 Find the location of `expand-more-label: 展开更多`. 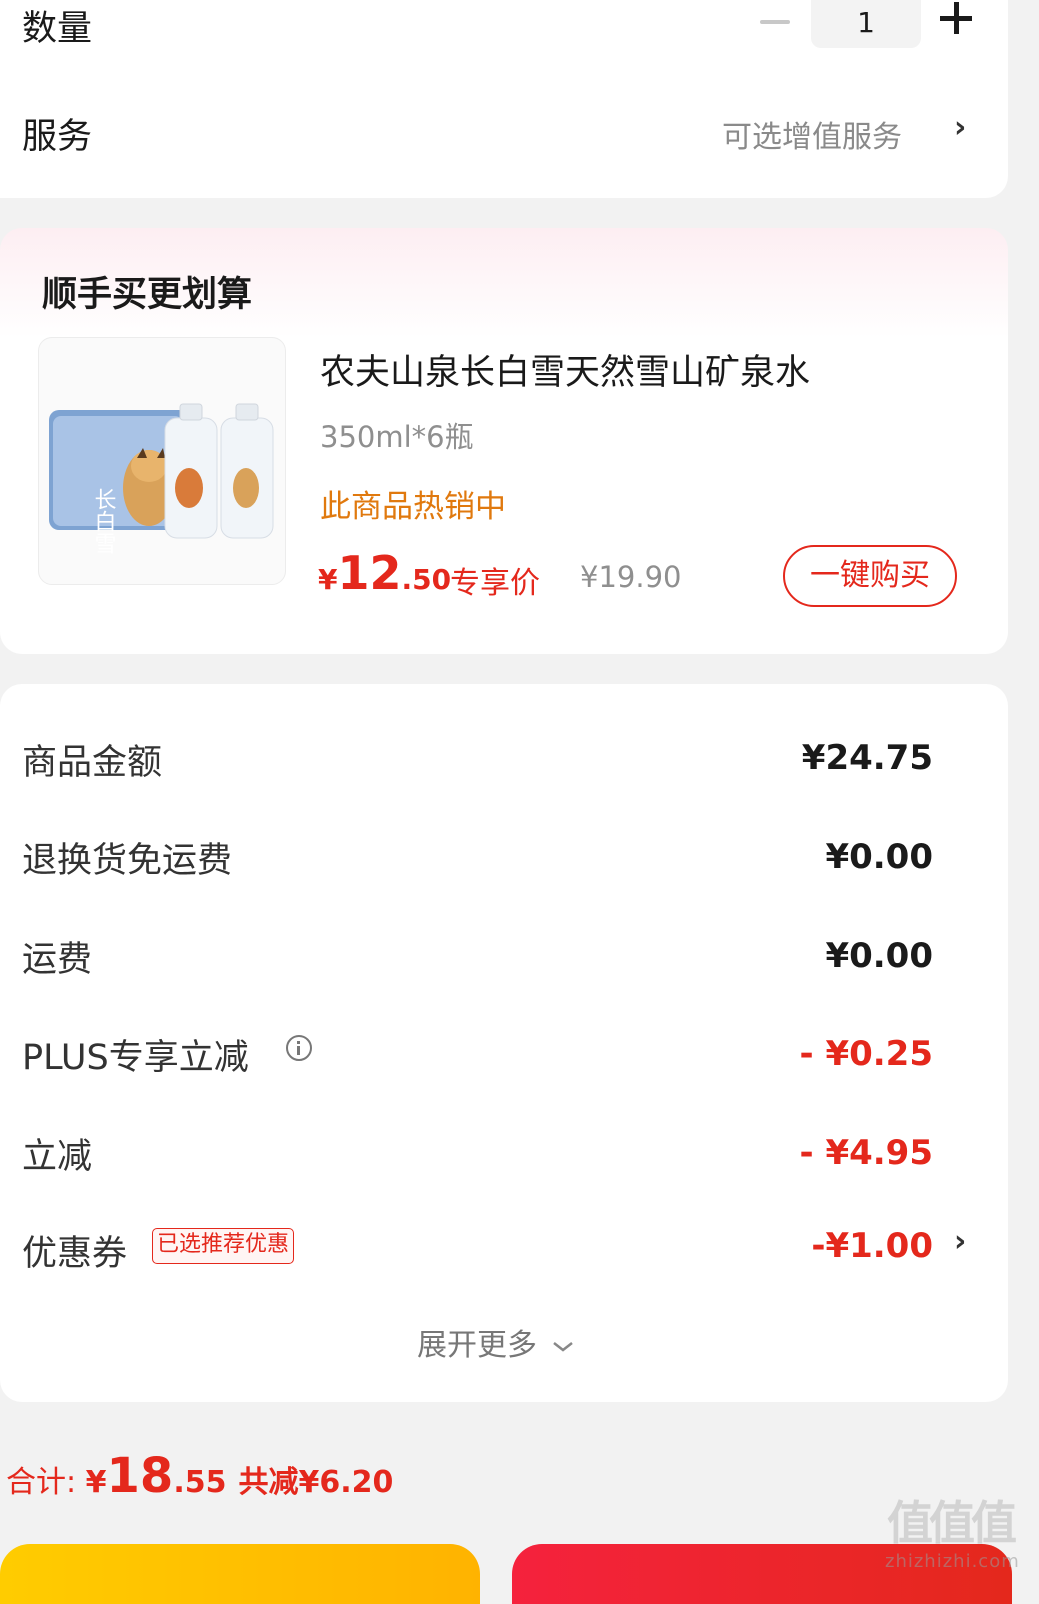

expand-more-label: 展开更多 is located at coordinates (477, 1345).